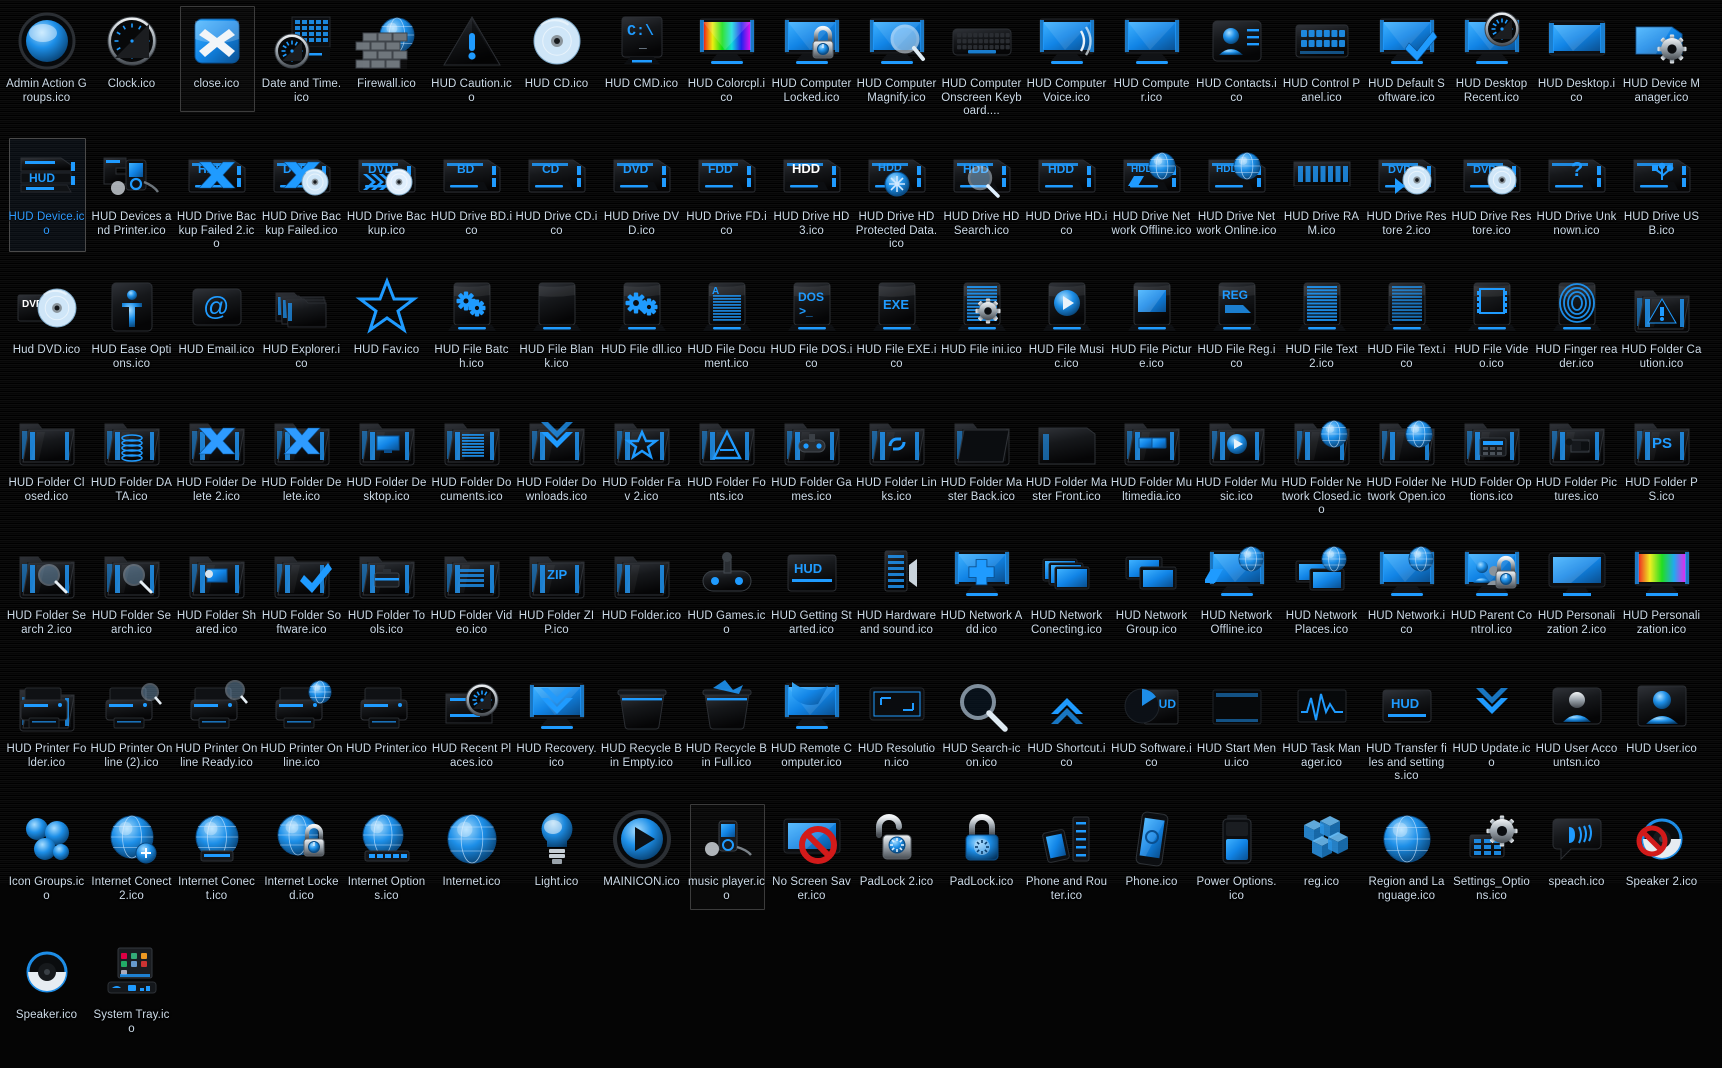 Image resolution: width=1722 pixels, height=1068 pixels. What do you see at coordinates (812, 706) in the screenshot?
I see `remote-computer-icon` at bounding box center [812, 706].